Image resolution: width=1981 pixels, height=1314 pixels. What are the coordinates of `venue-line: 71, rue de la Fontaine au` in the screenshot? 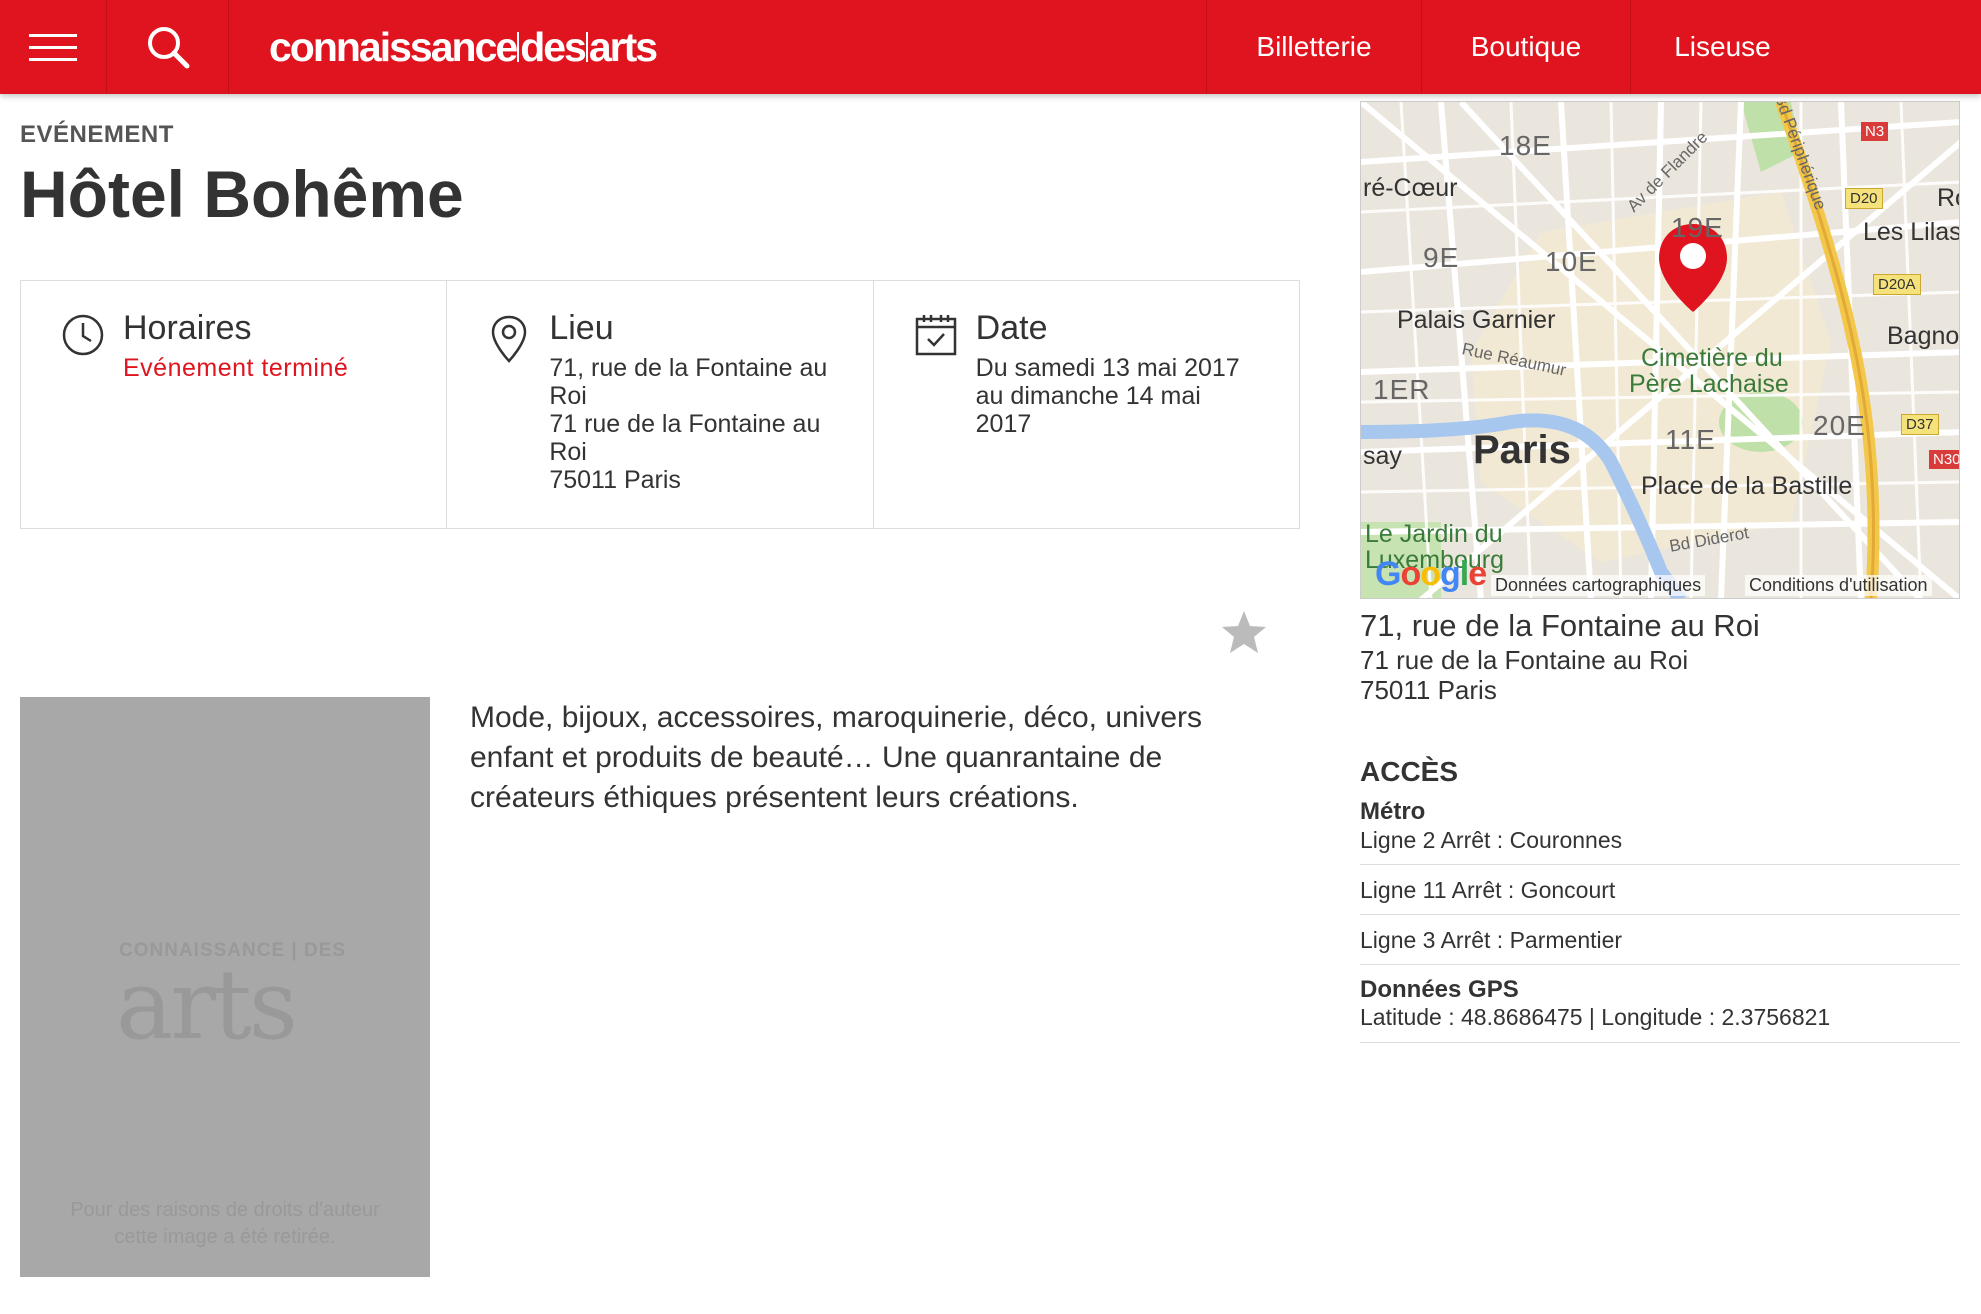 It's located at (688, 368).